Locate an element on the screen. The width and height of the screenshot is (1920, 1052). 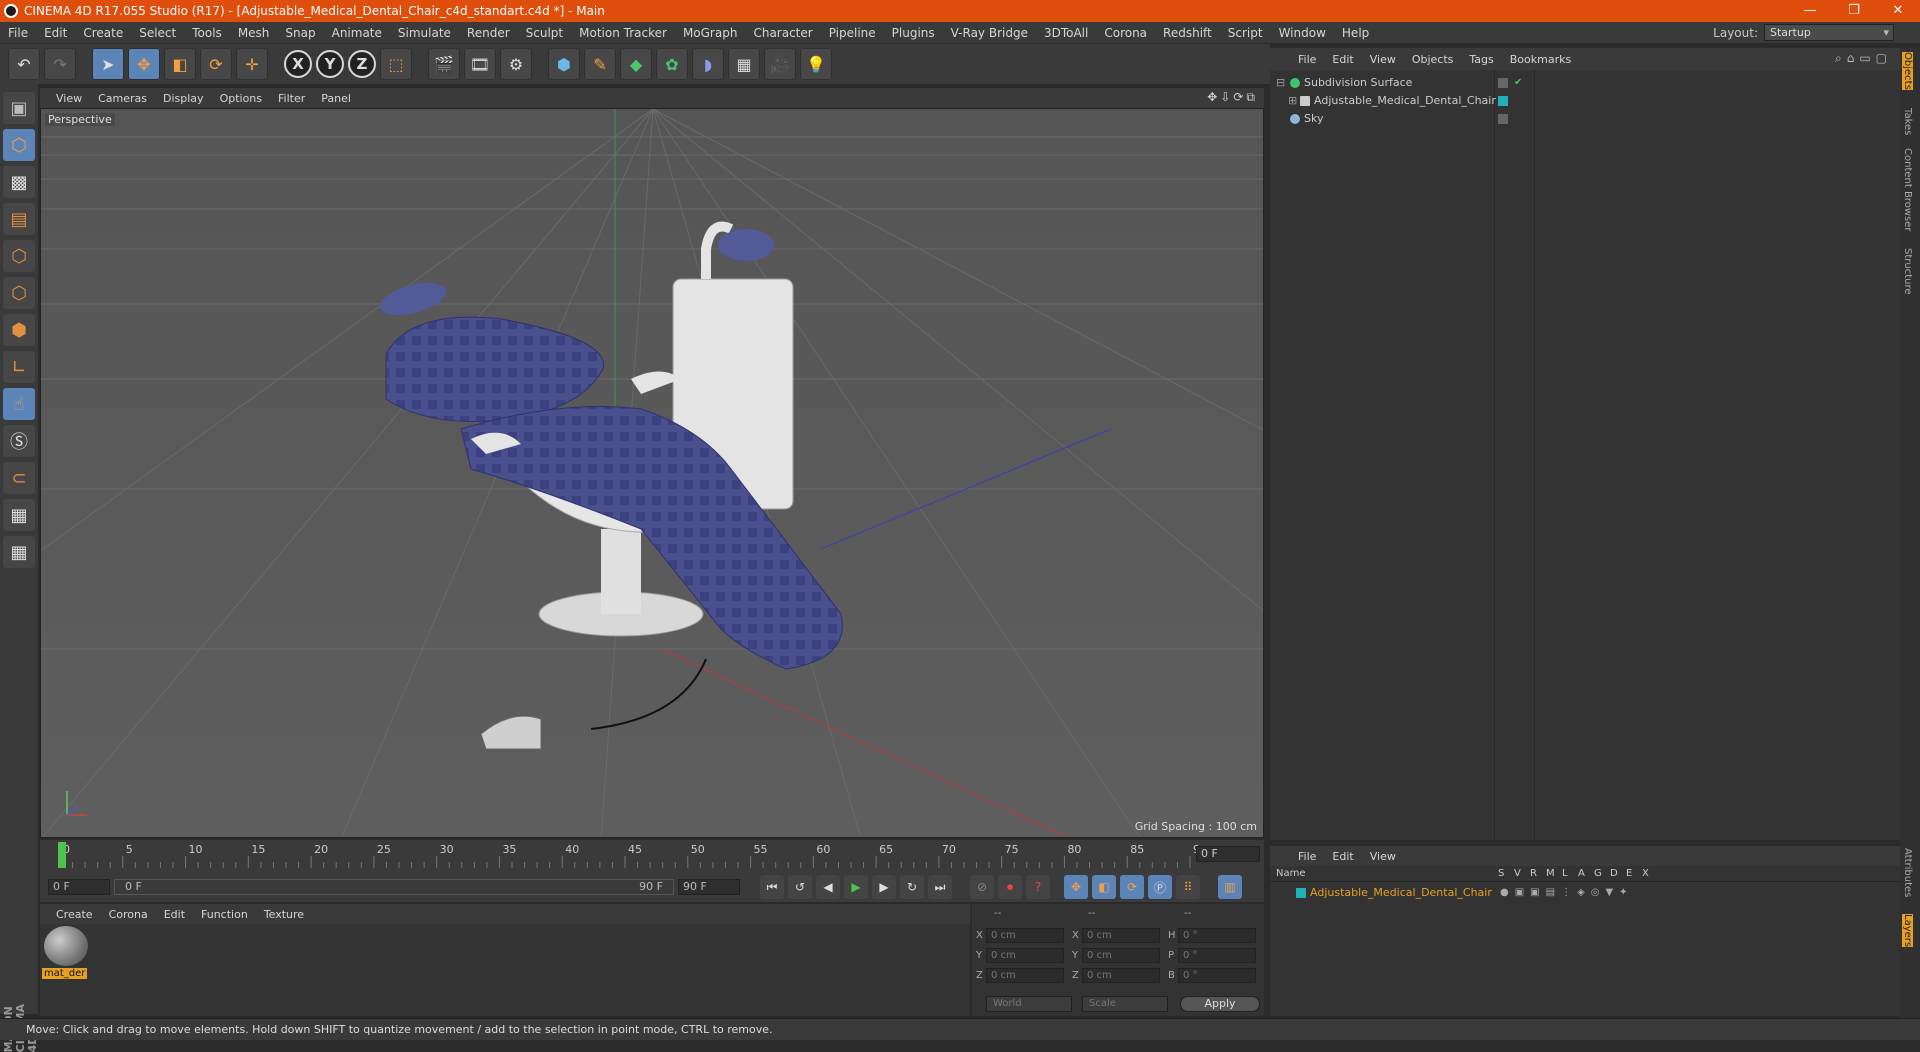
objects-menu-file: File is located at coordinates (1307, 59).